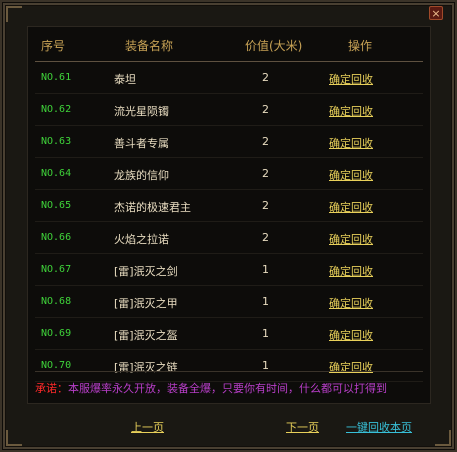 This screenshot has width=457, height=452. Describe the element at coordinates (146, 271) in the screenshot. I see `equipment-name: [雷]泯灭之剑` at that location.